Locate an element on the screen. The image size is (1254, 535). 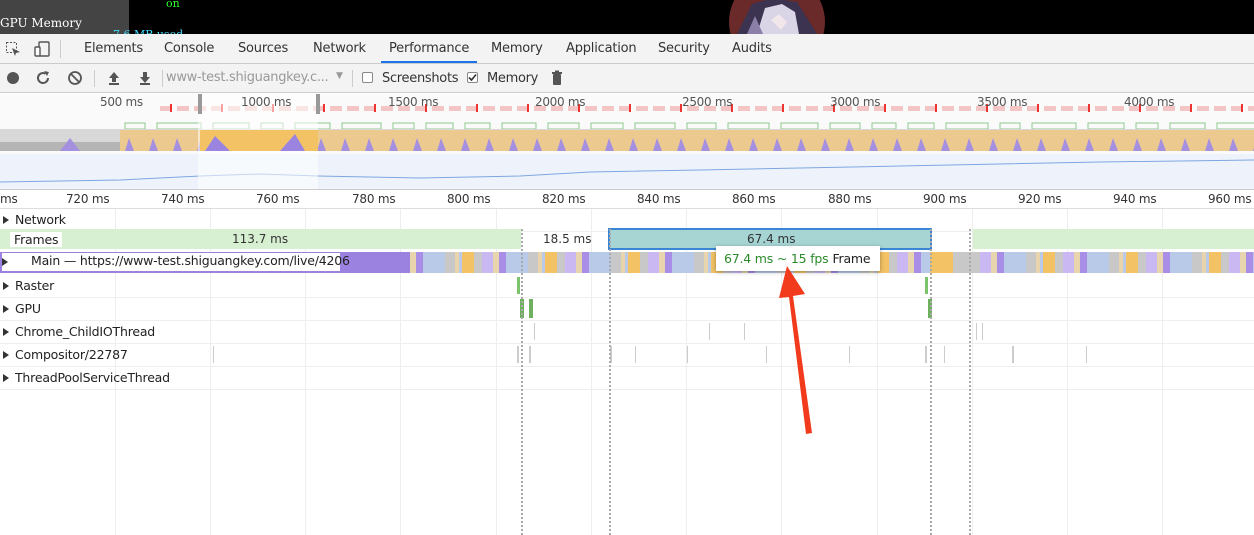
page-preview-strip: GPU Memory 7.6 MB used on is located at coordinates (627, 20).